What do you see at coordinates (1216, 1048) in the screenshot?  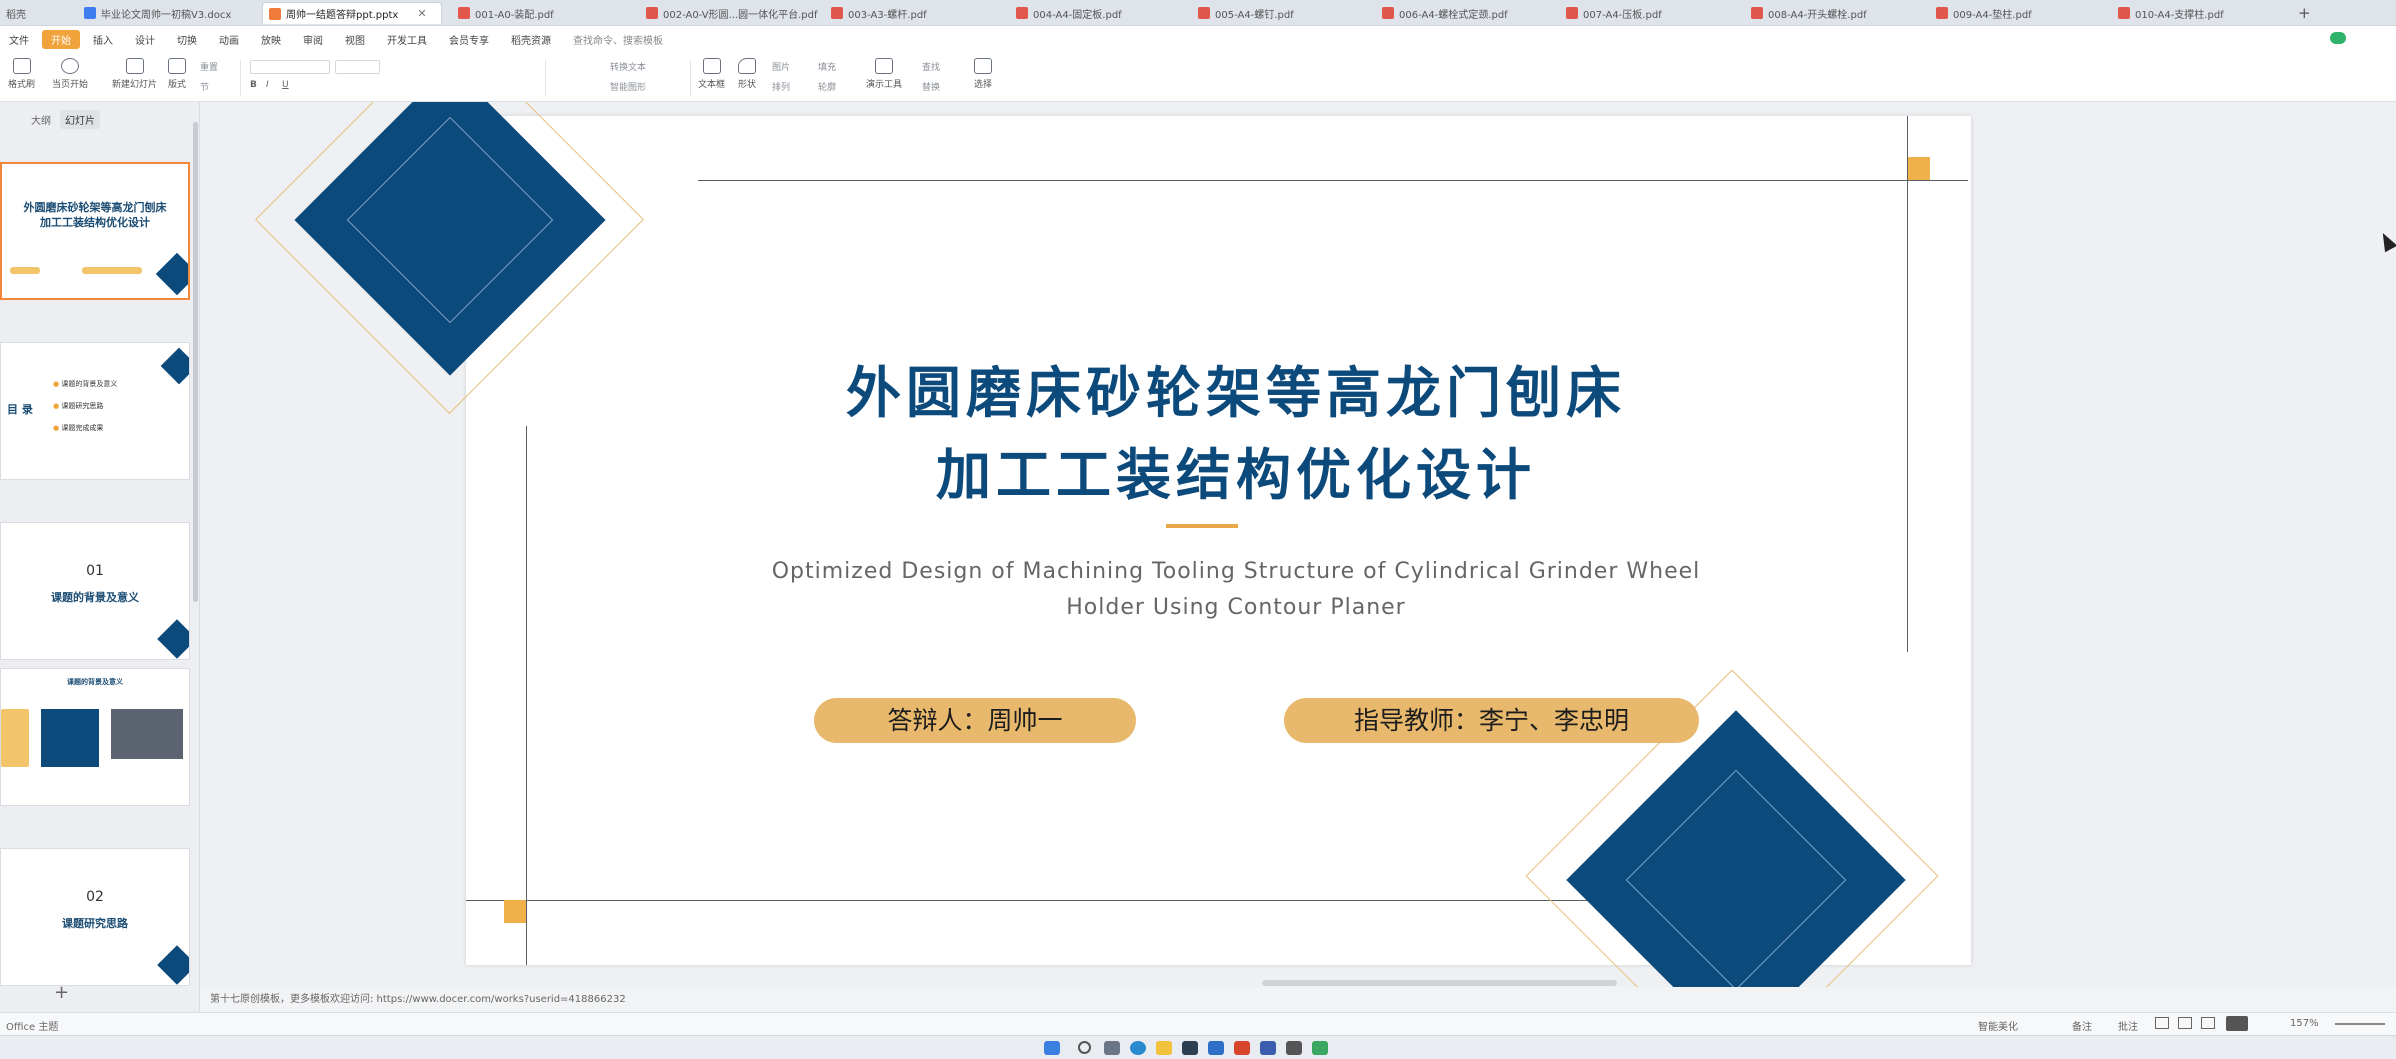 I see `store-icon` at bounding box center [1216, 1048].